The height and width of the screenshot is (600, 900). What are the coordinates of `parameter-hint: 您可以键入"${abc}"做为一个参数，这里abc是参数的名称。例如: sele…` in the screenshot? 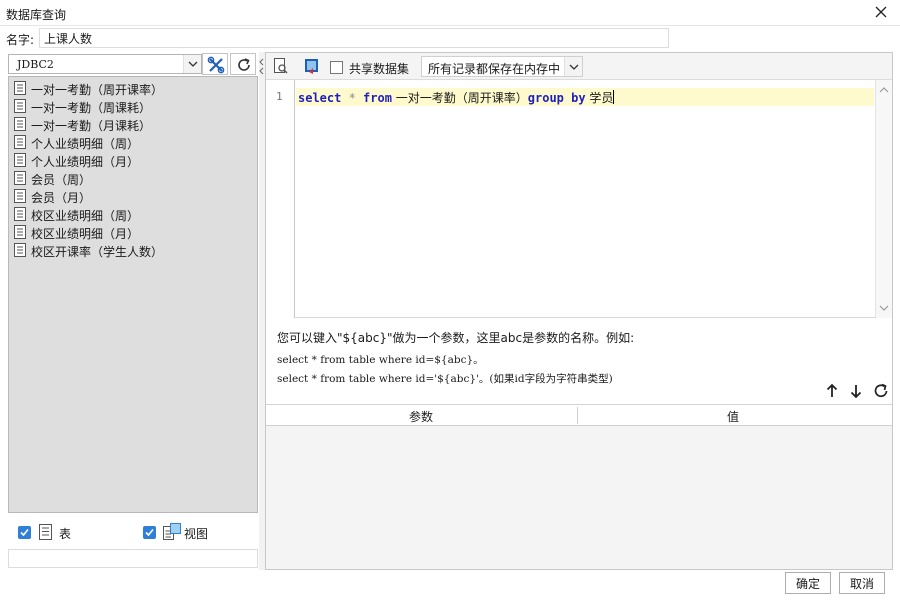 It's located at (577, 357).